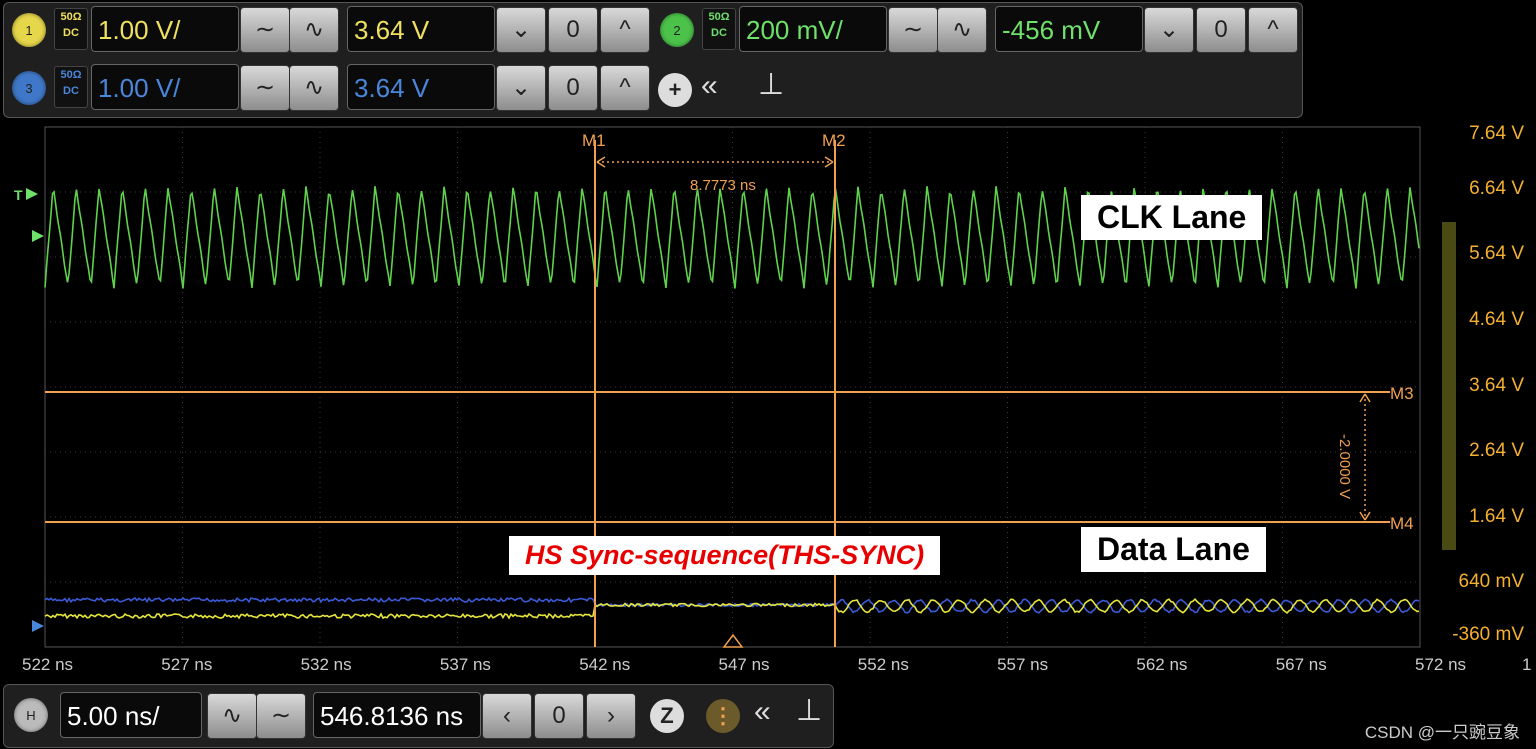 Image resolution: width=1536 pixels, height=749 pixels. I want to click on trigger-indicator-icon: T, so click(18, 195).